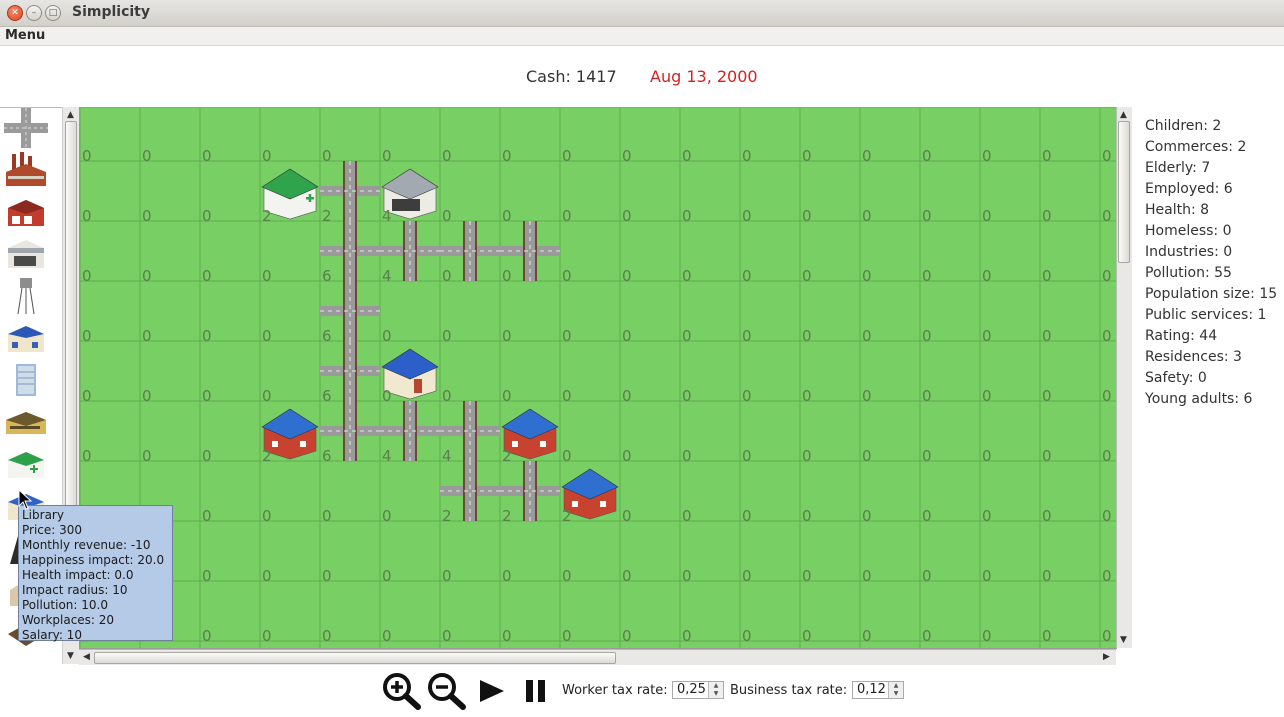 The height and width of the screenshot is (717, 1284). I want to click on business-tax-spinner: 0,12 ▲ ▼, so click(878, 690).